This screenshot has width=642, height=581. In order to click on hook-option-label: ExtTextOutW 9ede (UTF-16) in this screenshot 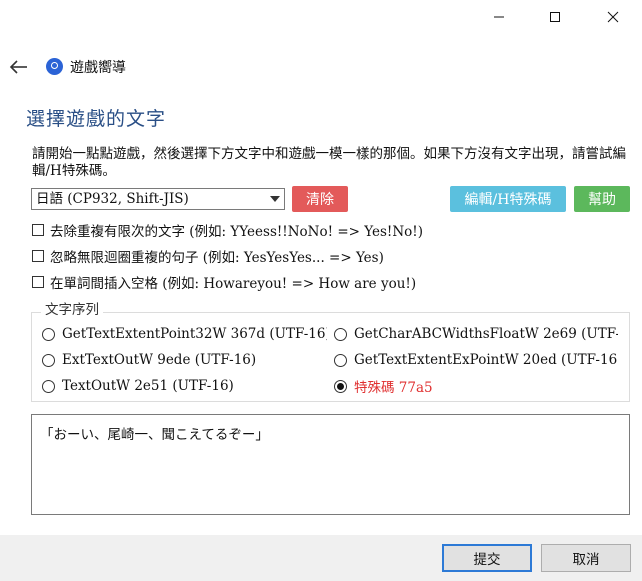, I will do `click(159, 360)`.